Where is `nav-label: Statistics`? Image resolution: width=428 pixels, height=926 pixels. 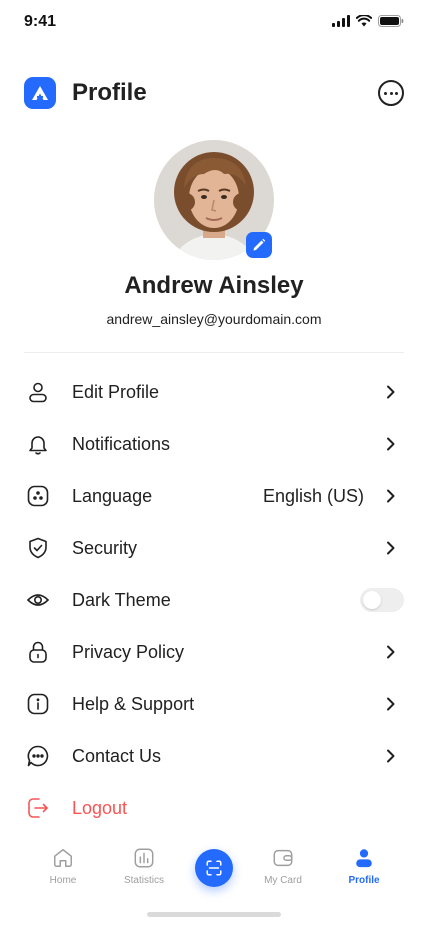
nav-label: Statistics is located at coordinates (143, 880).